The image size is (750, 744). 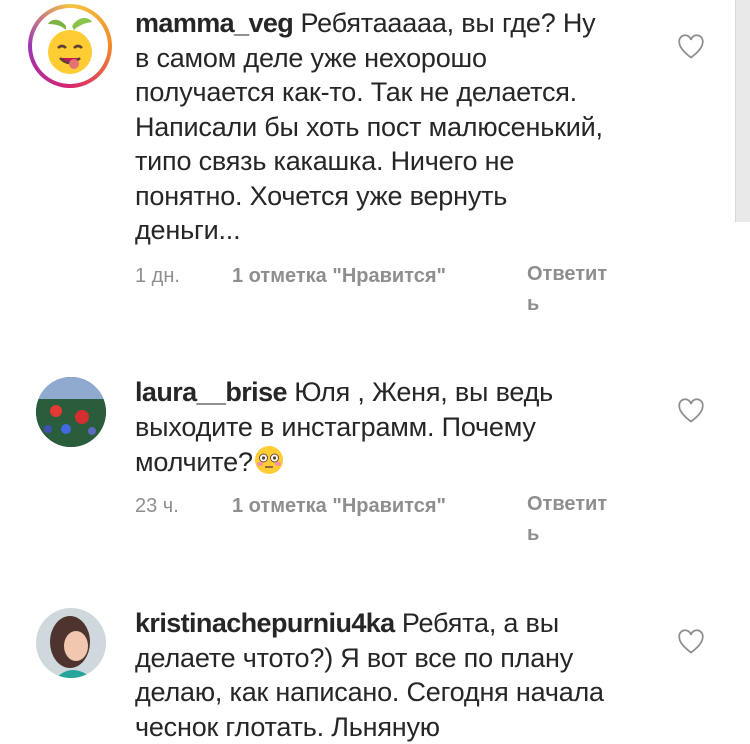 I want to click on comment-time: 1 дн., so click(x=157, y=276).